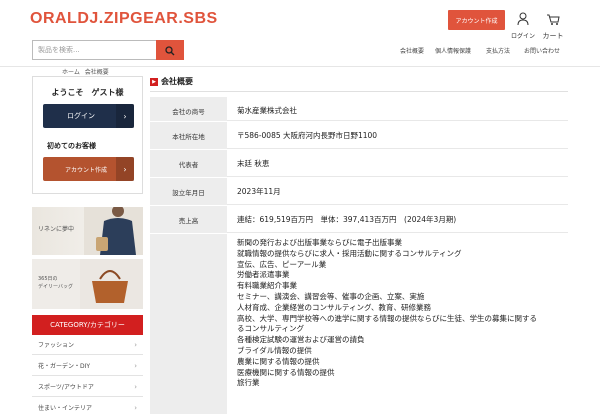  What do you see at coordinates (359, 91) in the screenshot?
I see `section-divider` at bounding box center [359, 91].